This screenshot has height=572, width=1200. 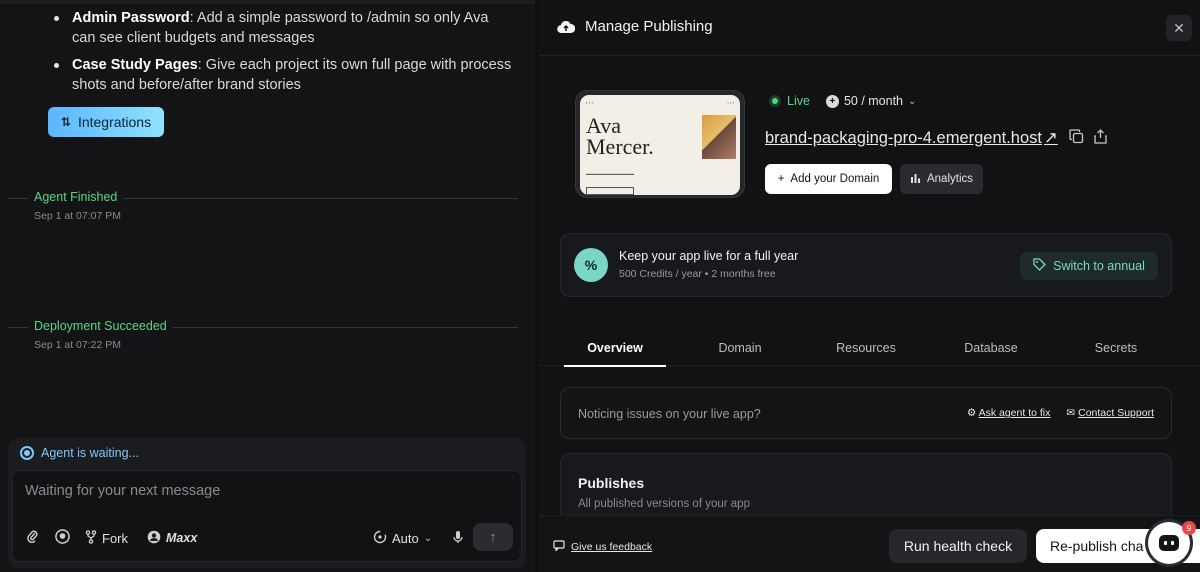 I want to click on ask-agent-link: ⚙ Ask agent to fix, so click(x=1009, y=413).